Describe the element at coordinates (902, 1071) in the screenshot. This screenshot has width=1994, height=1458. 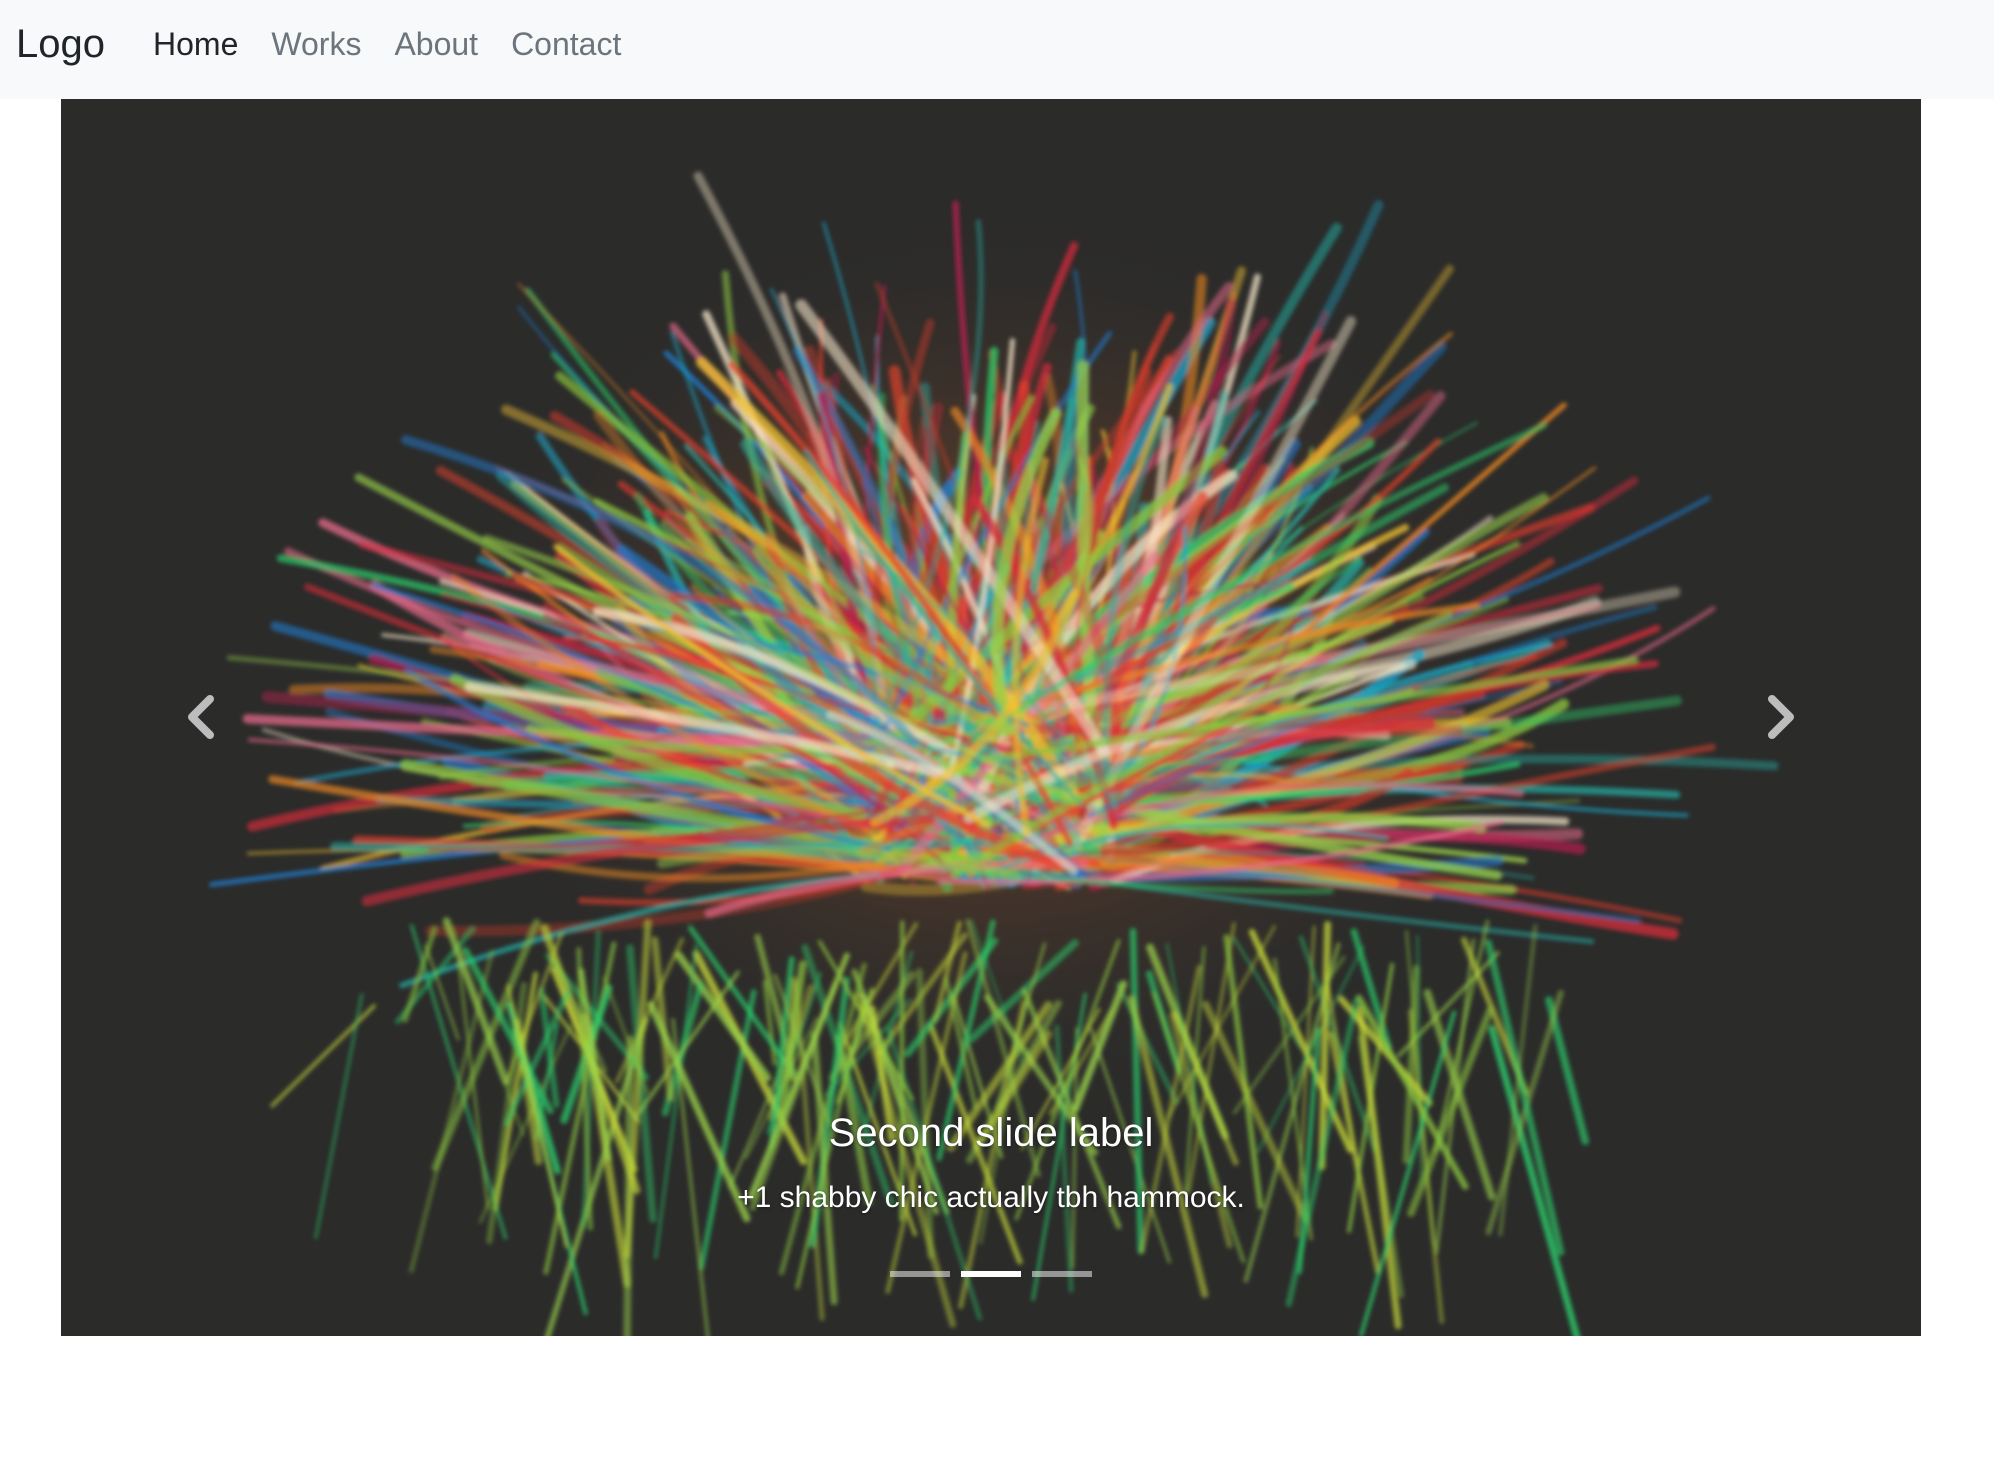
I see `paint-stroke` at that location.